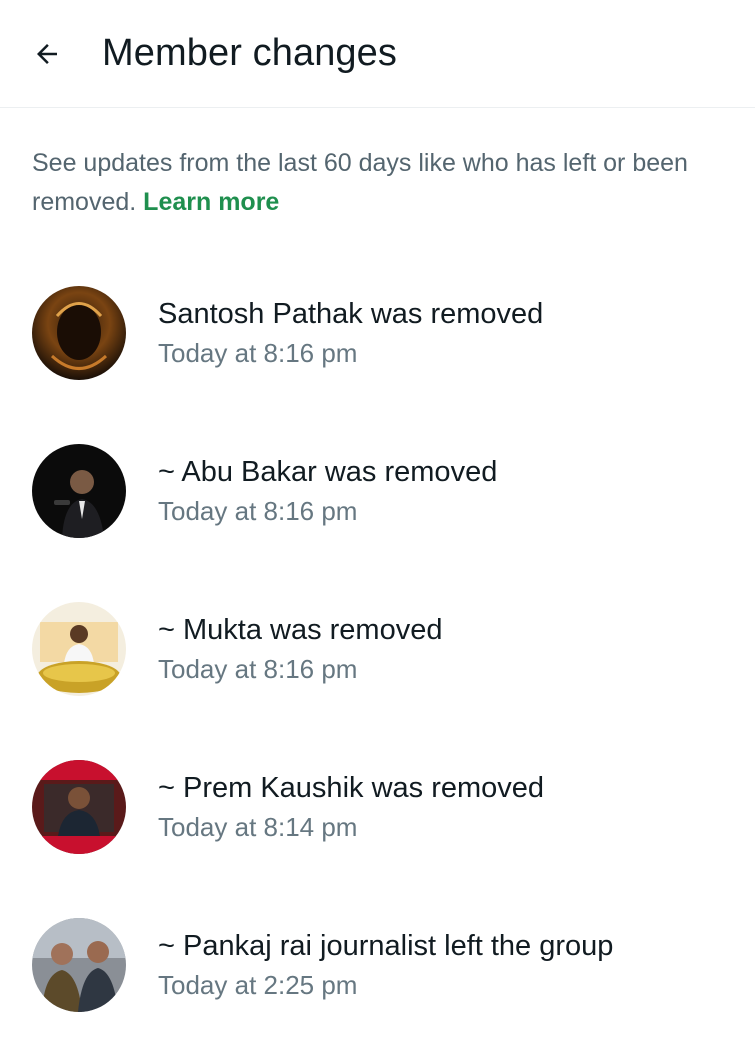 Image resolution: width=755 pixels, height=1044 pixels. Describe the element at coordinates (258, 827) in the screenshot. I see `event-time: Today at 8:14 pm` at that location.